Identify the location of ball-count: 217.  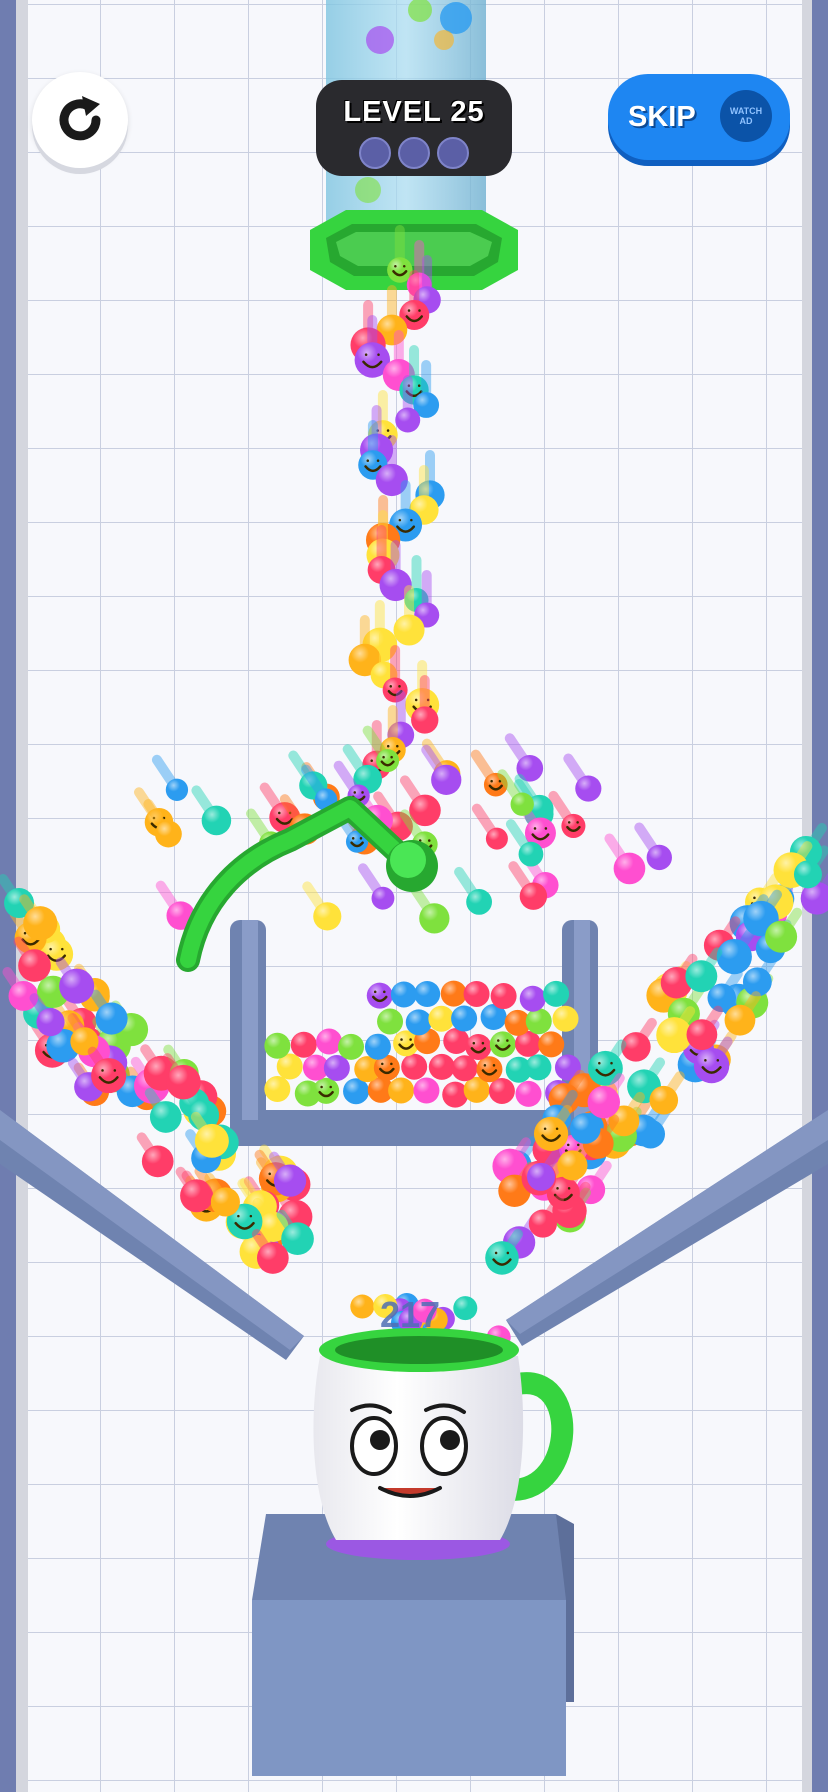
(410, 1314).